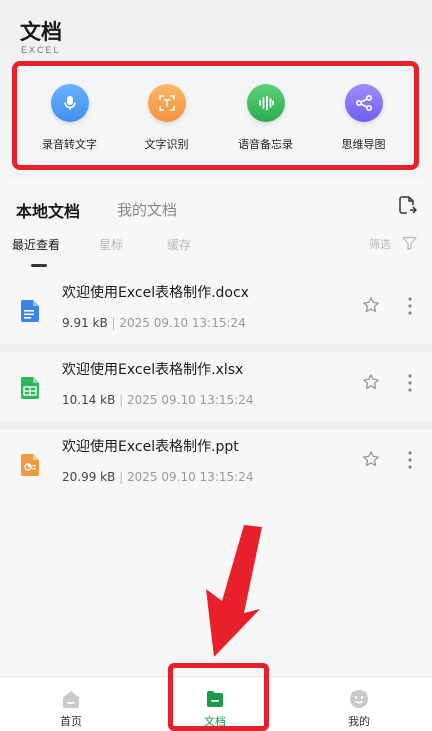 This screenshot has height=731, width=432. I want to click on tool-mind-map: 思维导图, so click(363, 118).